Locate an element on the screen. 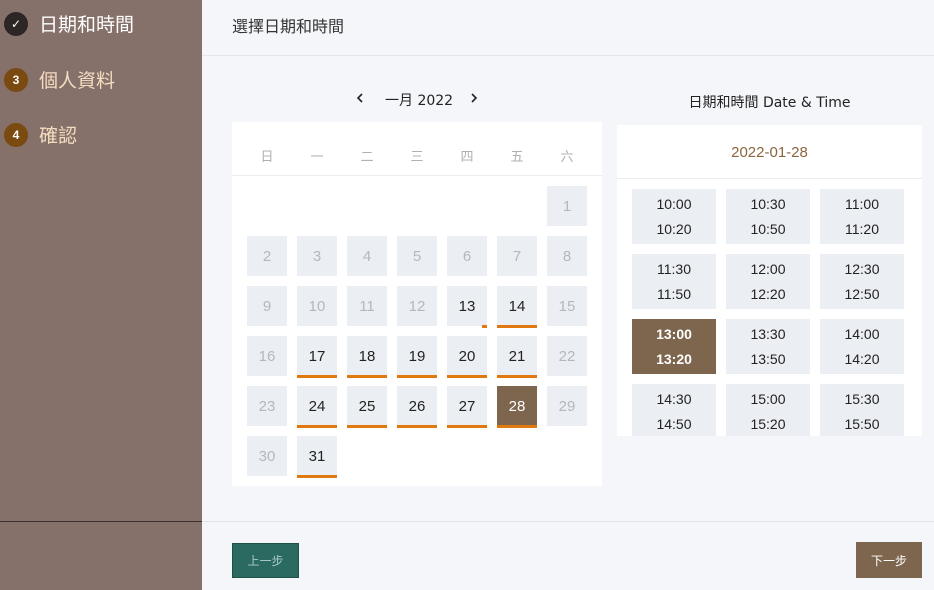 The image size is (934, 590). slot-end-time: 10:20 is located at coordinates (674, 228).